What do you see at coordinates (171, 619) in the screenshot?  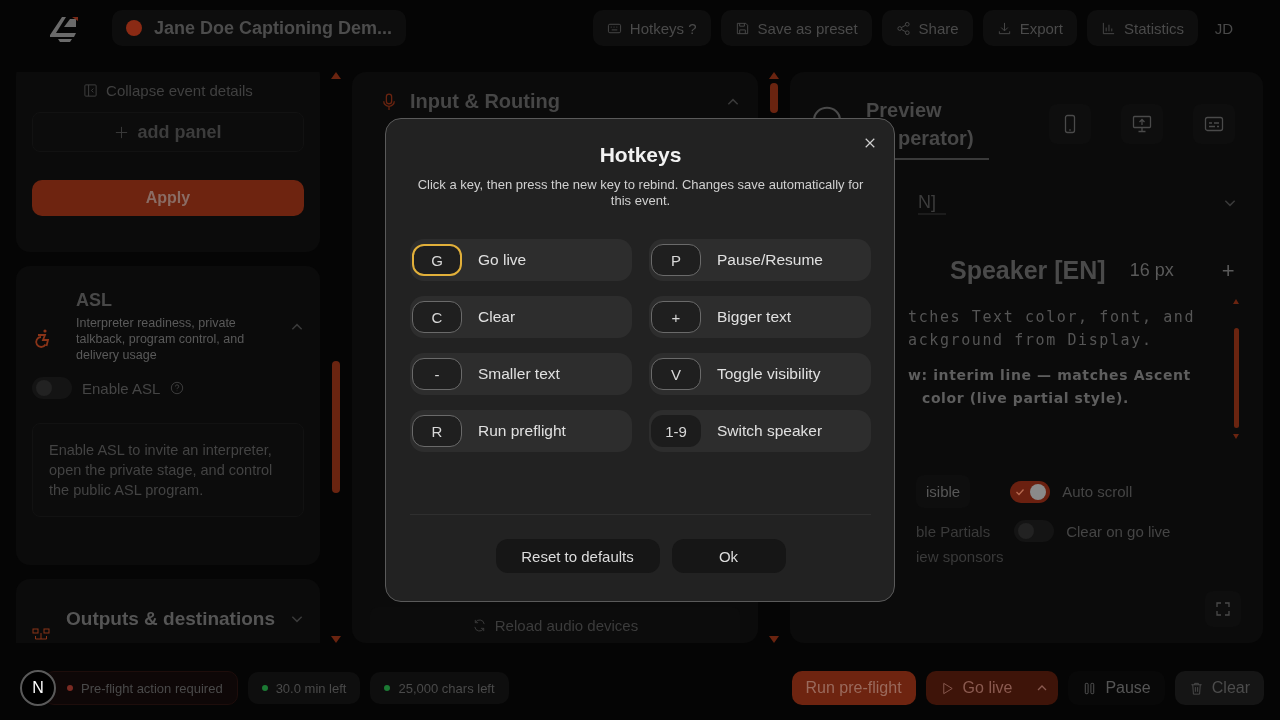 I see `card-title: Outputs & destinations` at bounding box center [171, 619].